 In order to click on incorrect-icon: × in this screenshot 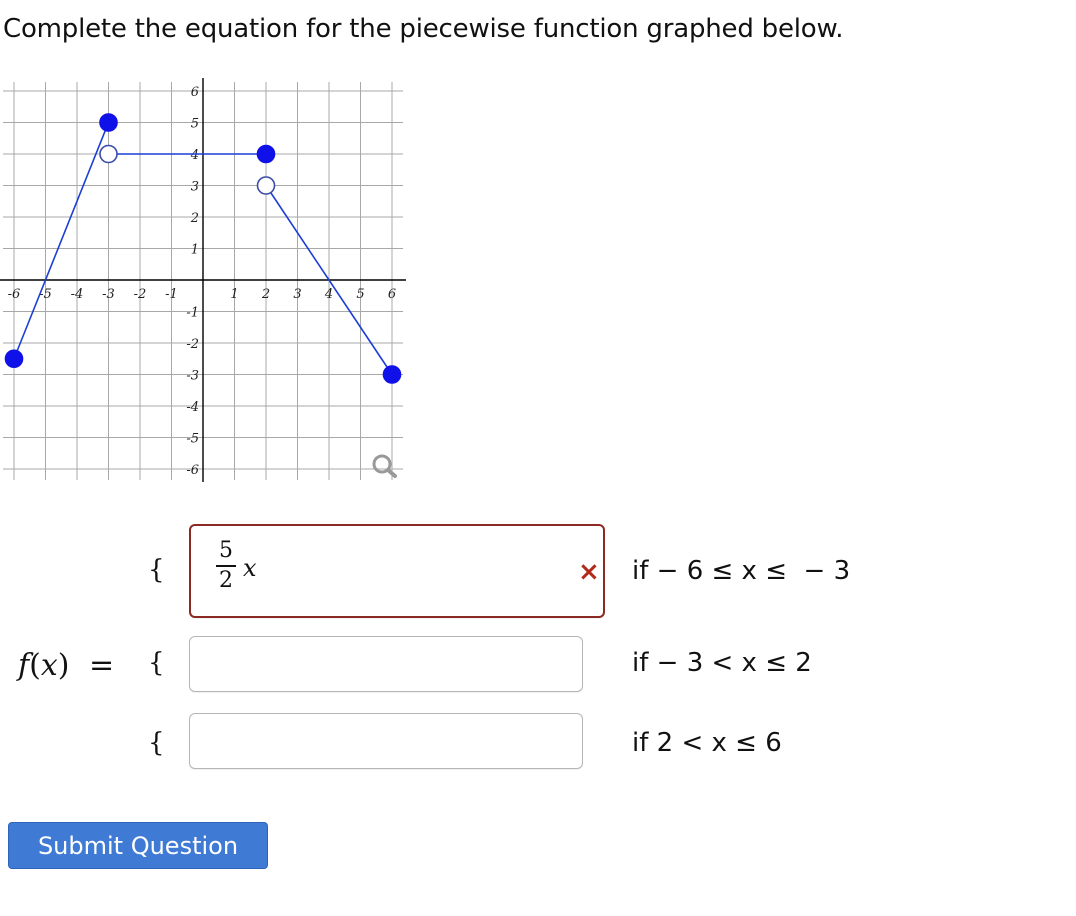, I will do `click(589, 572)`.